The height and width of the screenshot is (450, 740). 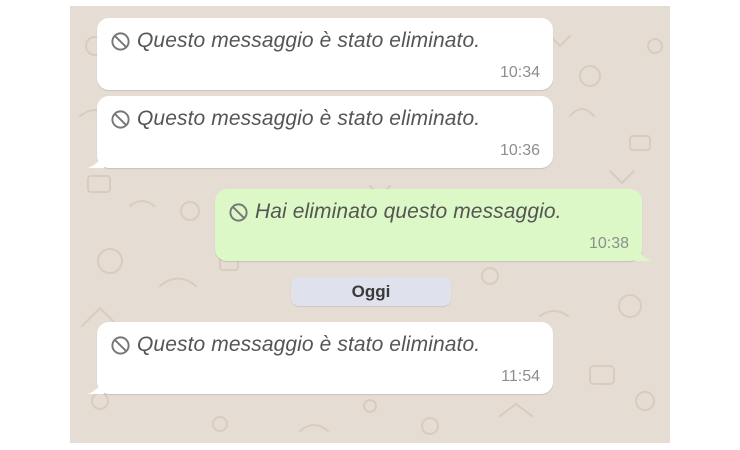 I want to click on message-content: Hai eliminato questo messaggio., so click(x=395, y=212).